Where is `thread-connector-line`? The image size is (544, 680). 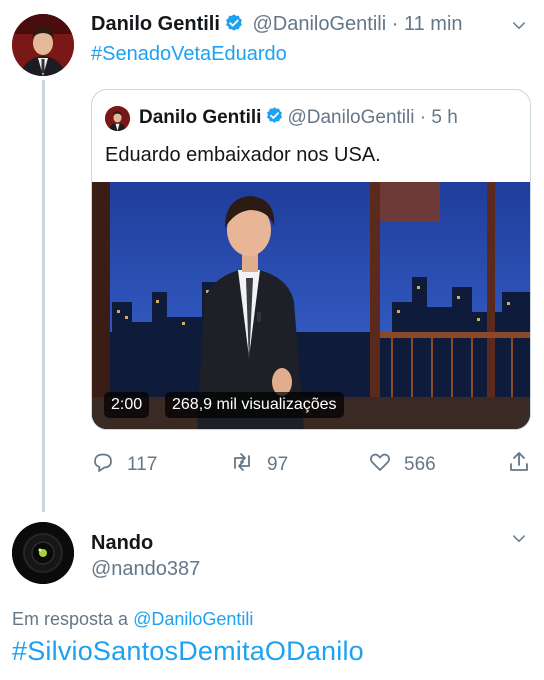 thread-connector-line is located at coordinates (43, 296).